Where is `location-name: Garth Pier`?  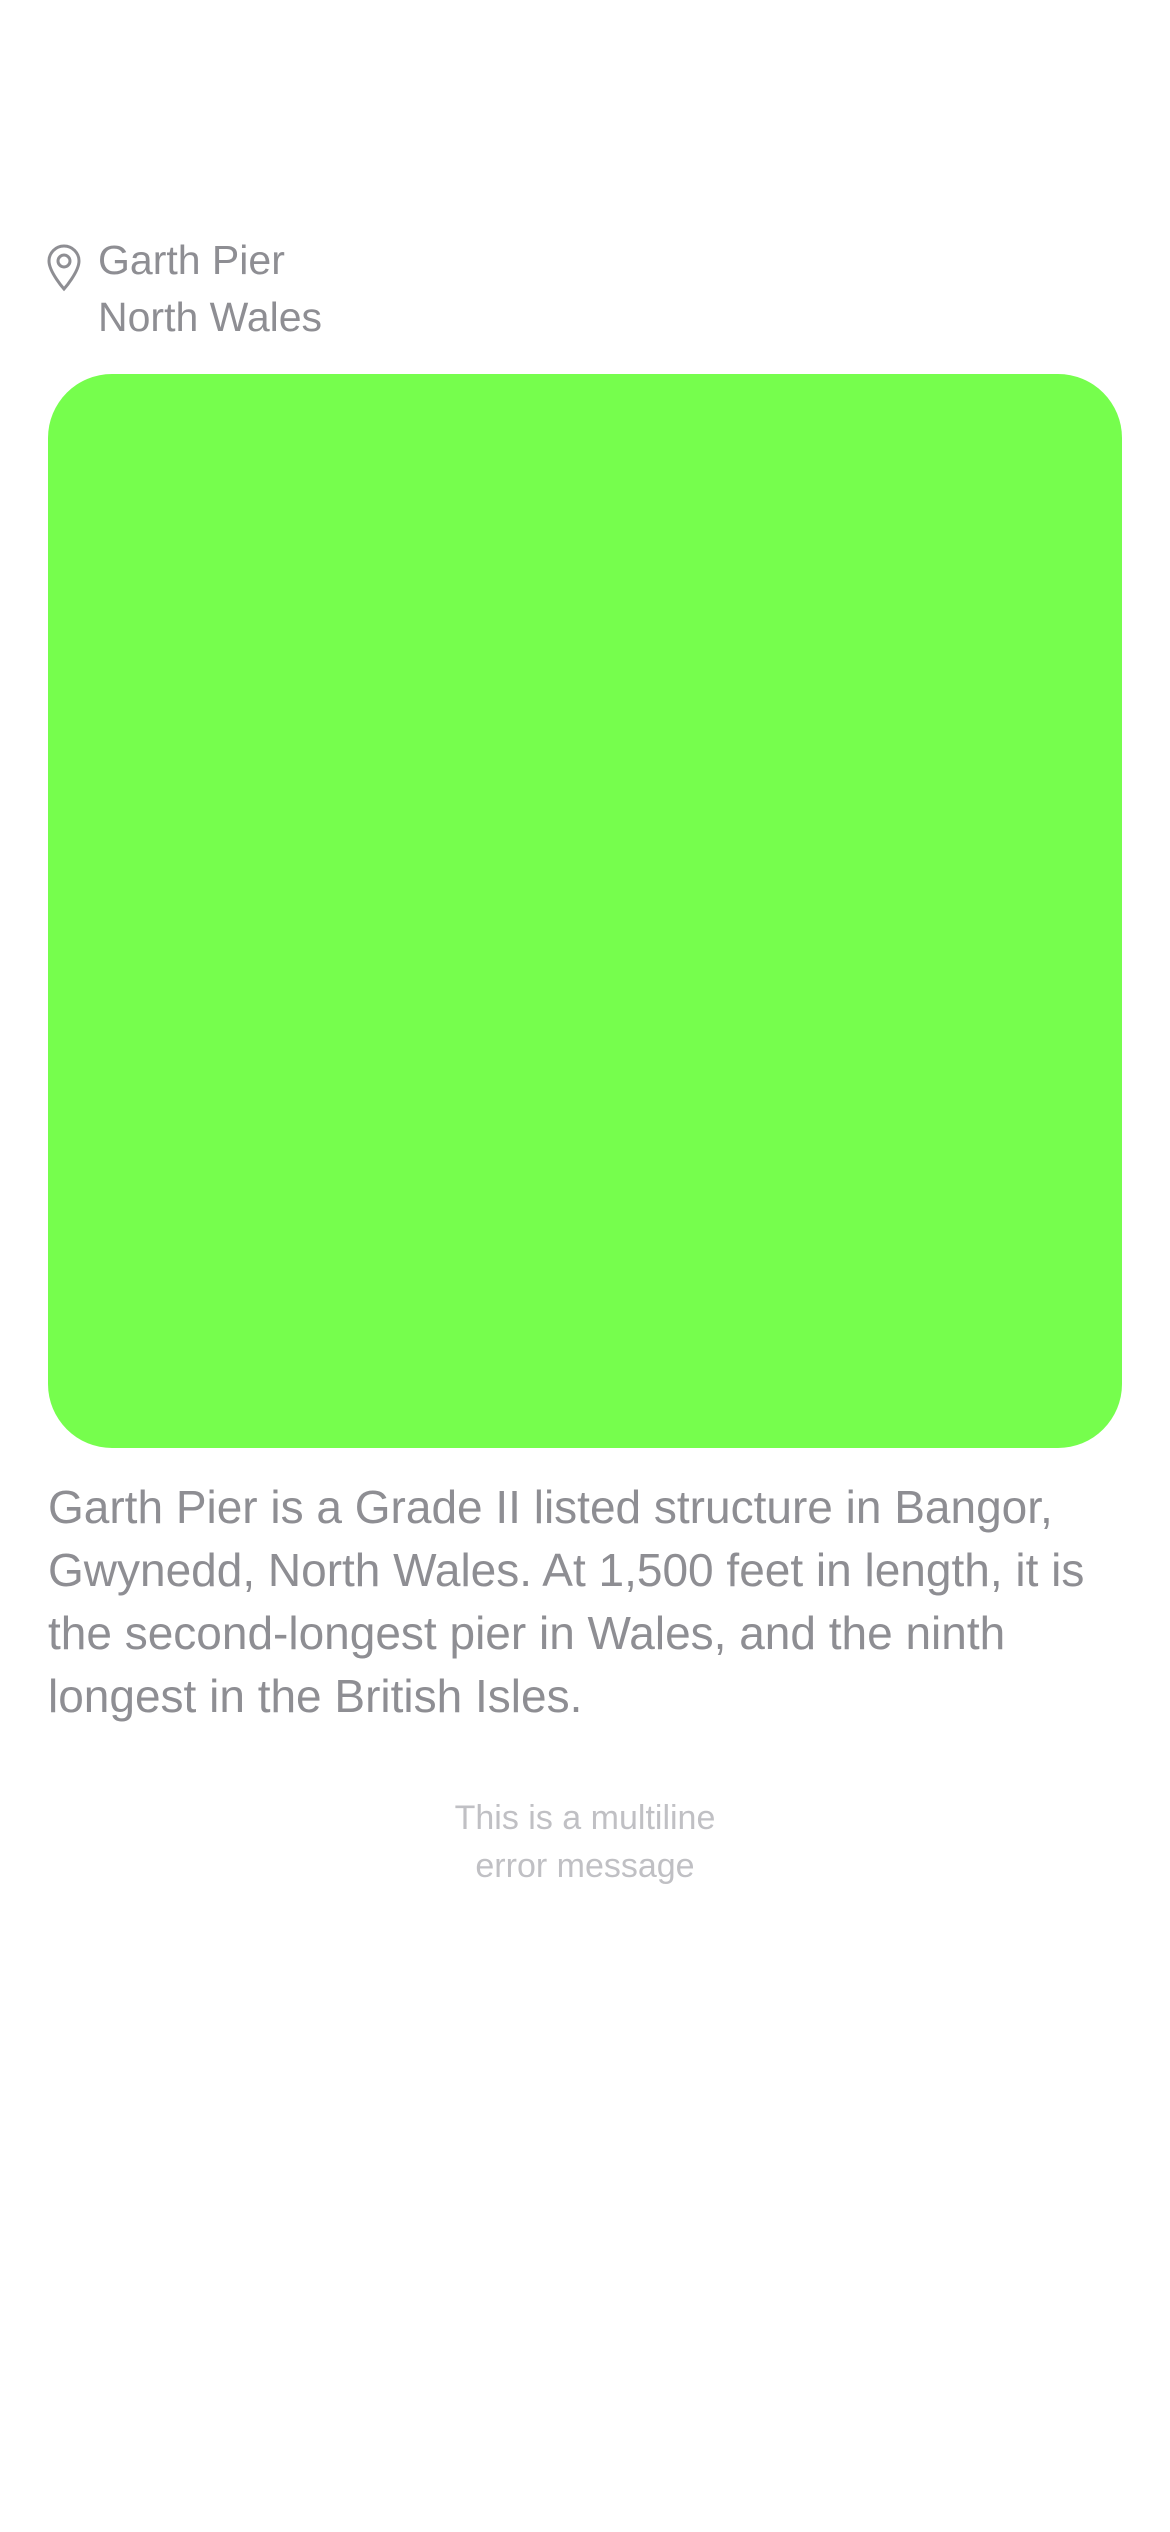
location-name: Garth Pier is located at coordinates (191, 260).